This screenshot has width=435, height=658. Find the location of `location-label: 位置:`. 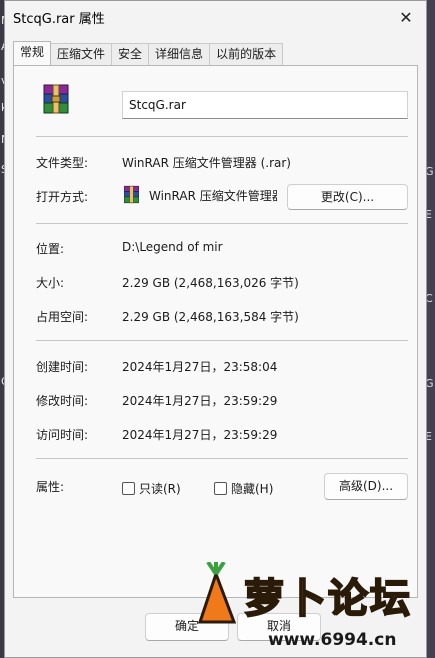

location-label: 位置: is located at coordinates (50, 249).